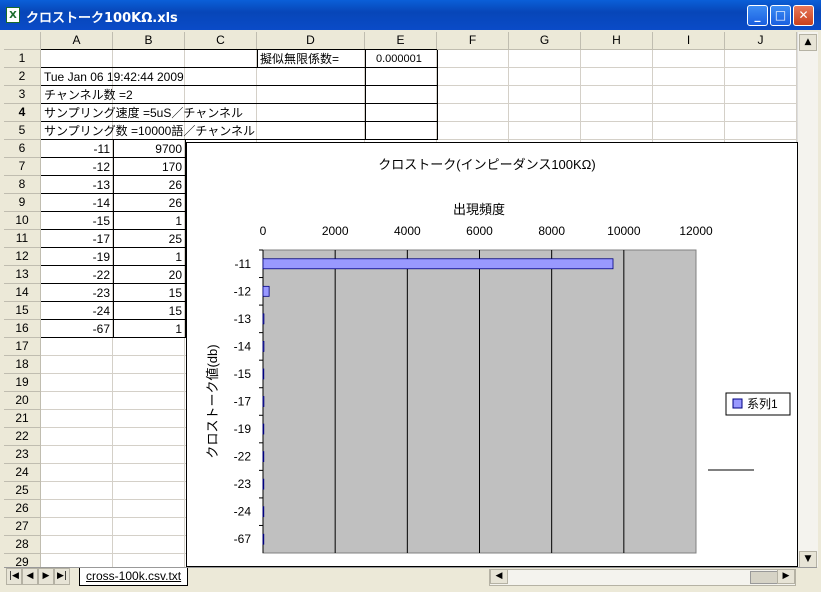 This screenshot has height=592, width=821. I want to click on row-header-26: 26, so click(22, 509).